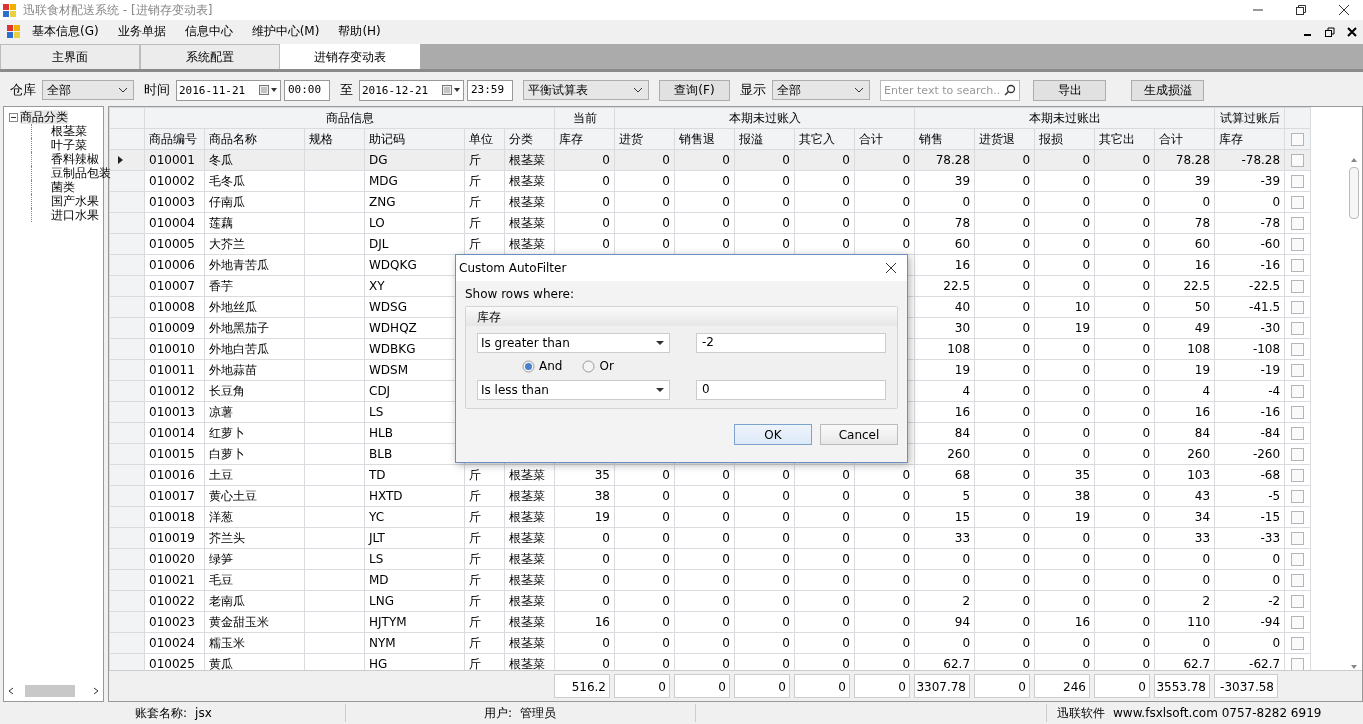 The image size is (1363, 724). I want to click on tree-item: 进口水果, so click(66, 215).